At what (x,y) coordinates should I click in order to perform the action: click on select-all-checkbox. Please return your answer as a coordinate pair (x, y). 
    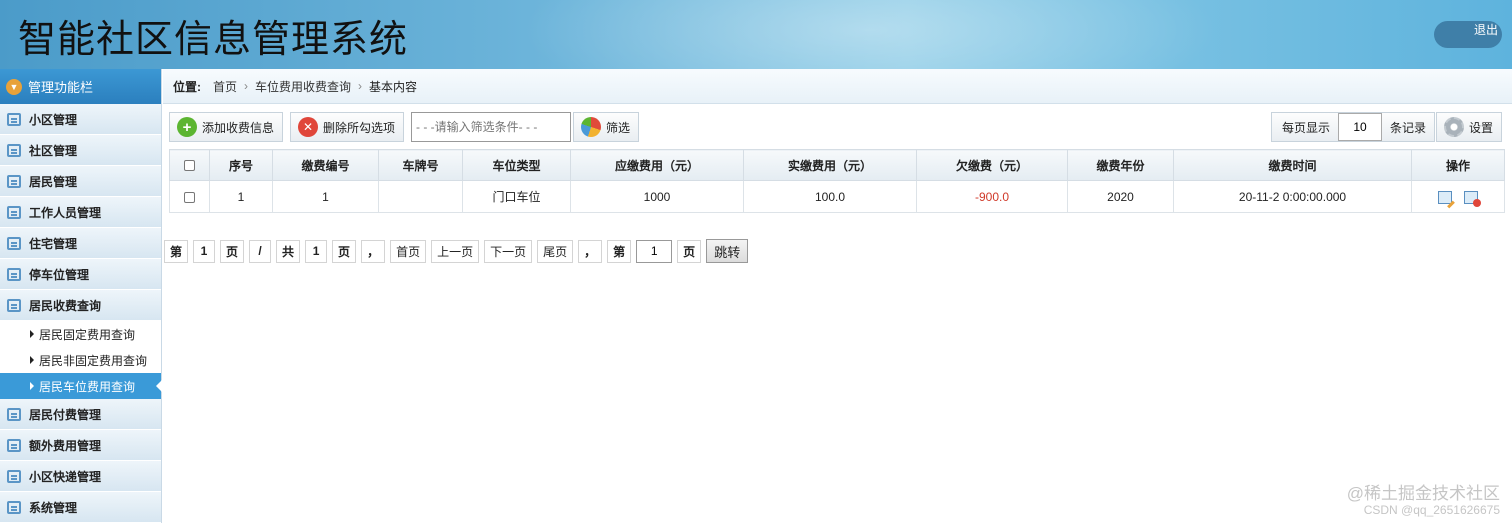
    Looking at the image, I should click on (189, 166).